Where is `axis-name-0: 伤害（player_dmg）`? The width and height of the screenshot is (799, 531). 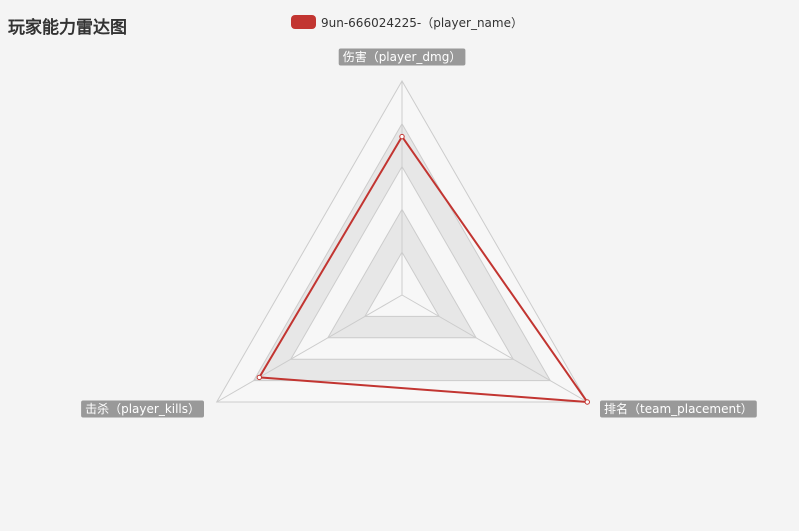 axis-name-0: 伤害（player_dmg） is located at coordinates (402, 57).